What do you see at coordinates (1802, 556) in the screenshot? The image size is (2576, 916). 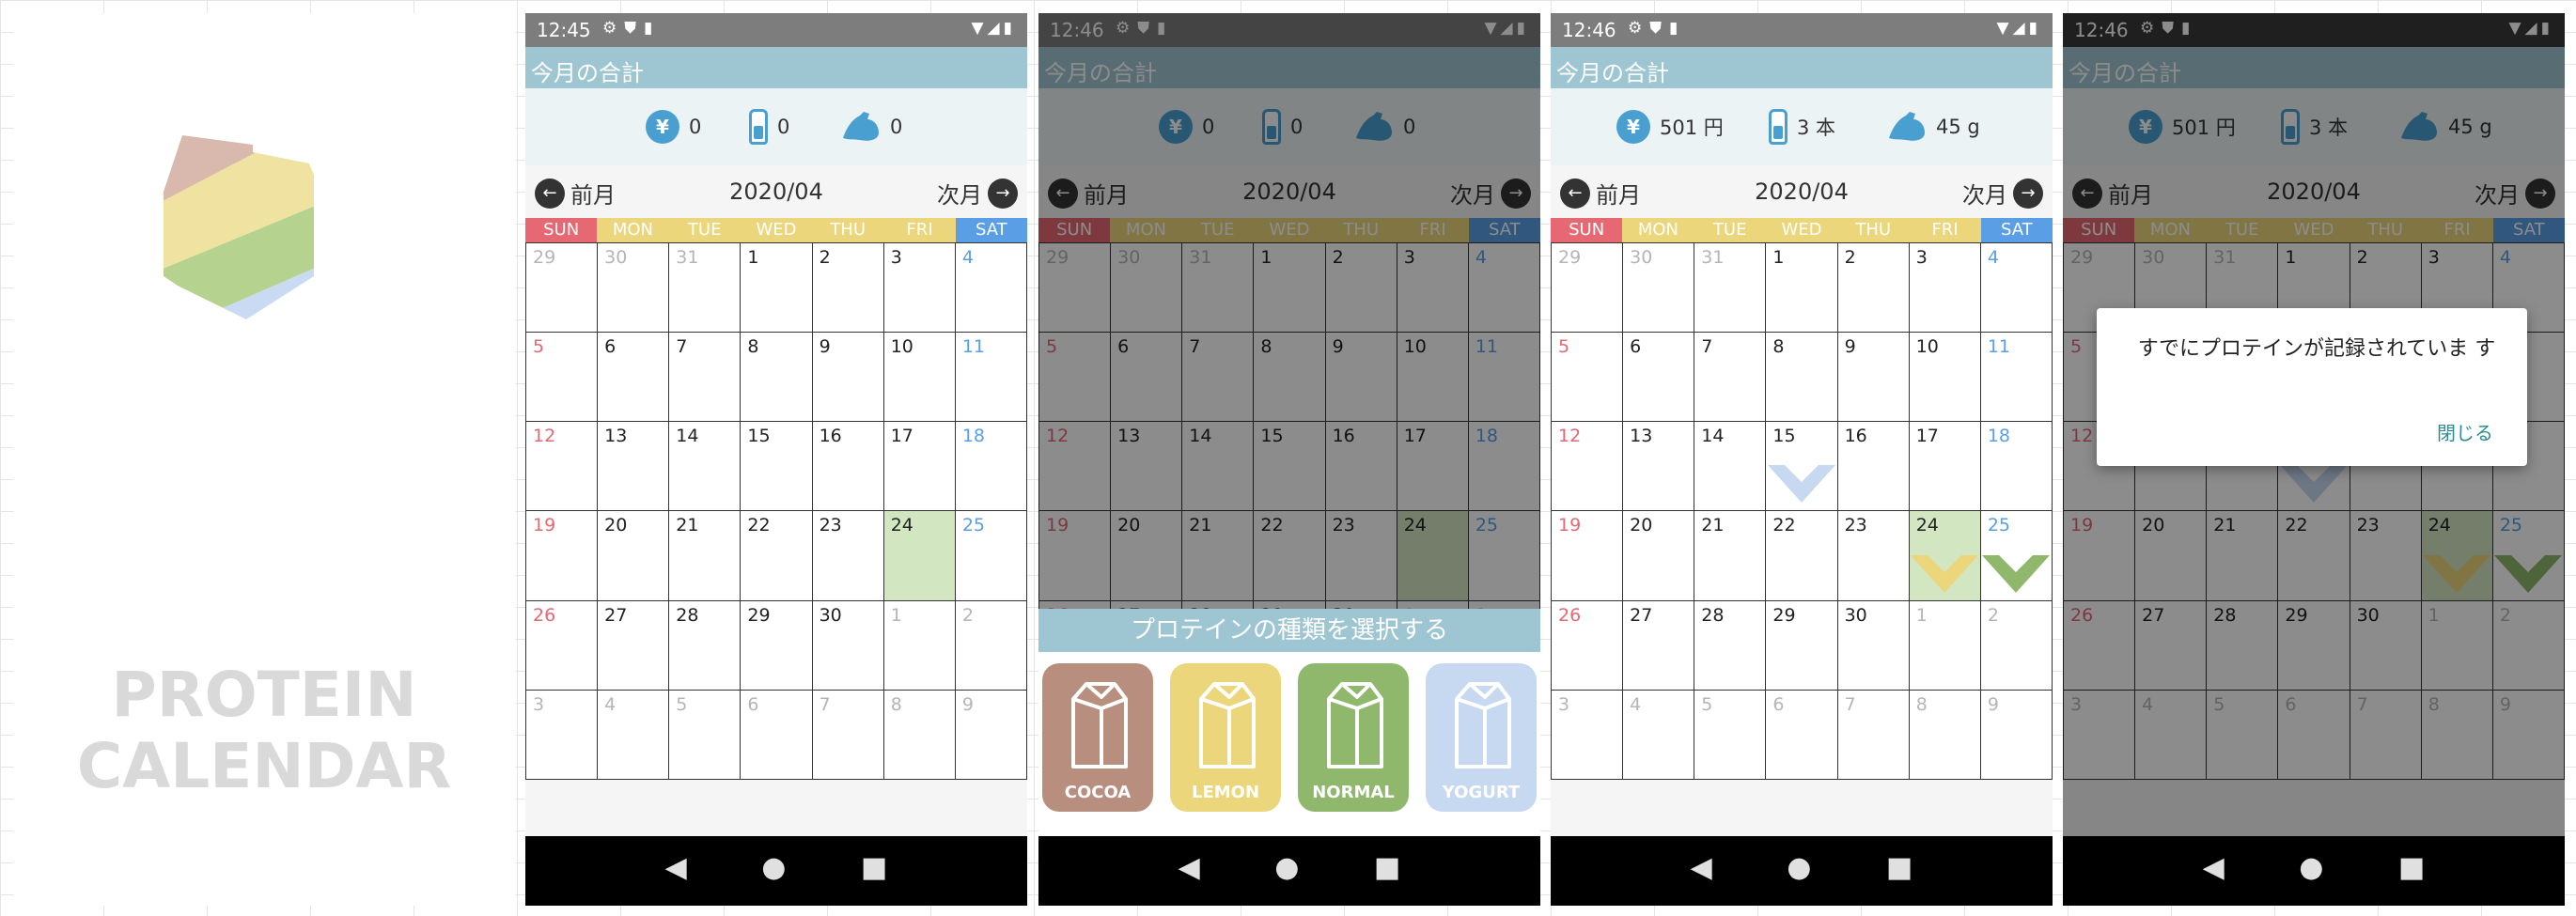 I see `calendar-day: 22` at bounding box center [1802, 556].